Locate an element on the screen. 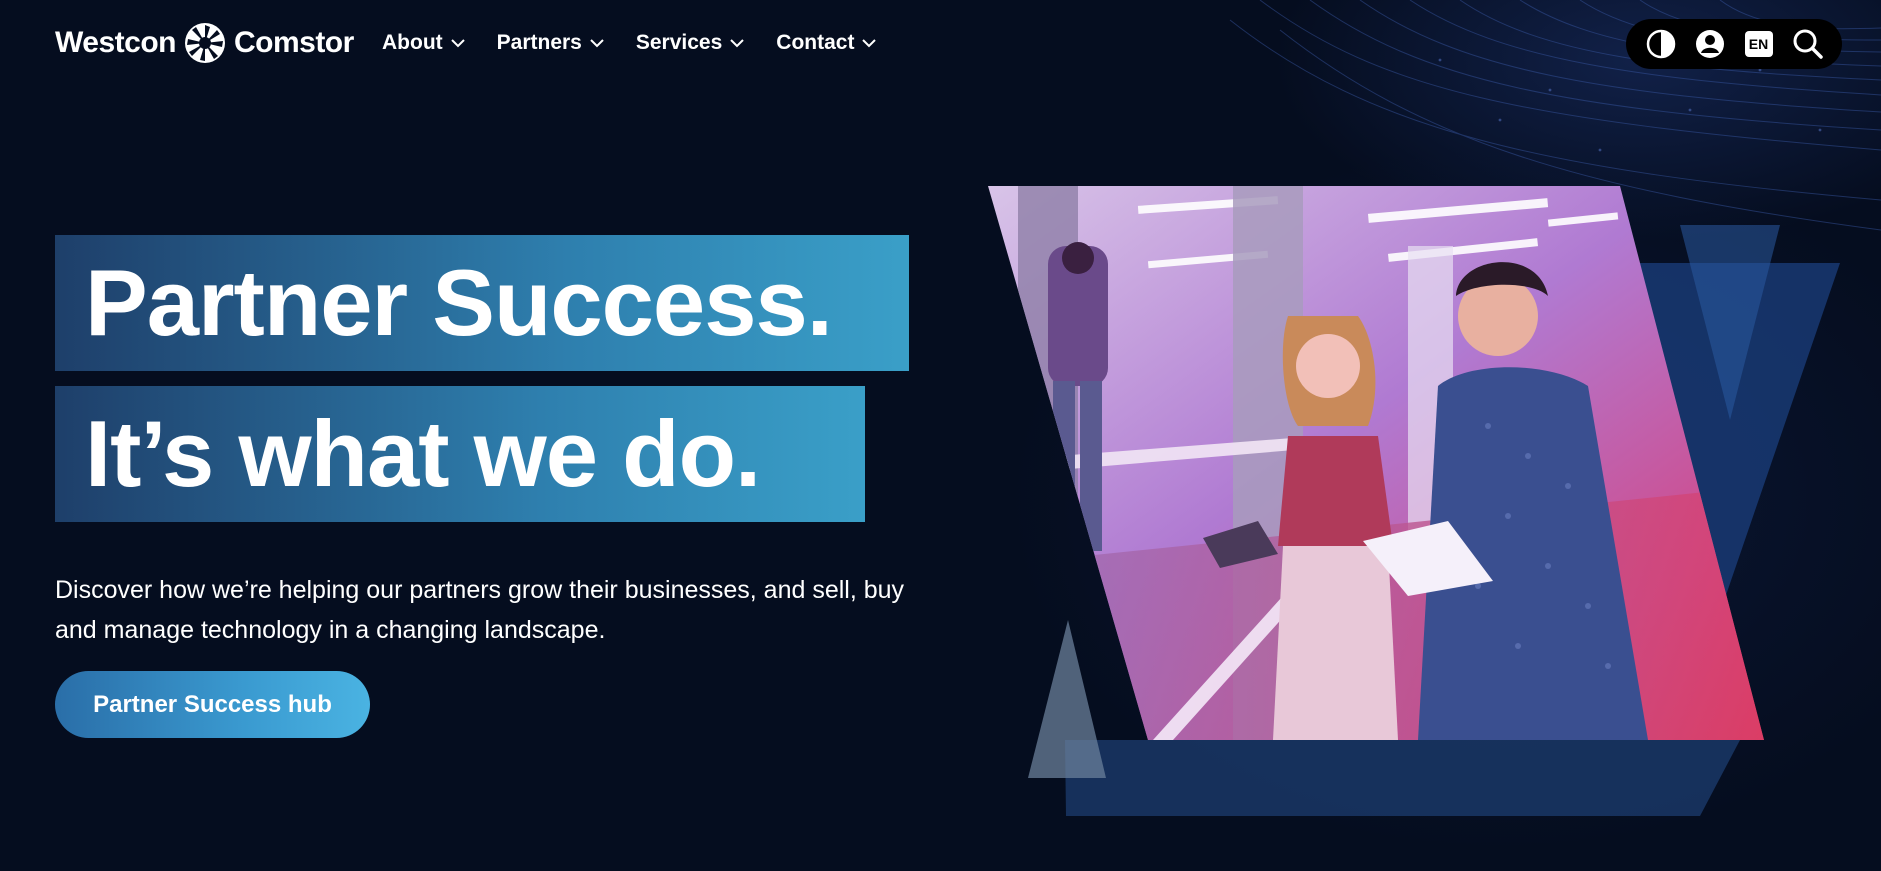 This screenshot has height=871, width=1881. nav-item-contact: Contact is located at coordinates (826, 43).